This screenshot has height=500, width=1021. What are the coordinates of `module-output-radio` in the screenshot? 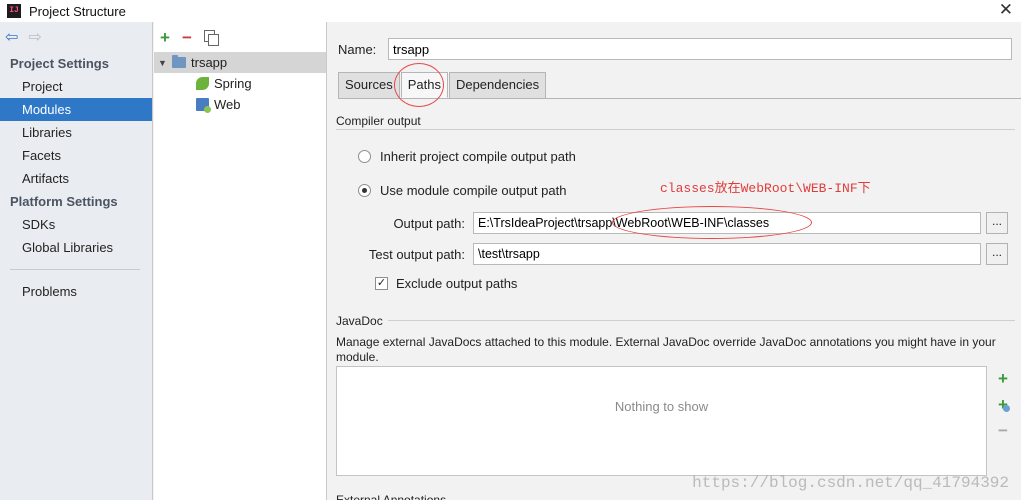 It's located at (364, 190).